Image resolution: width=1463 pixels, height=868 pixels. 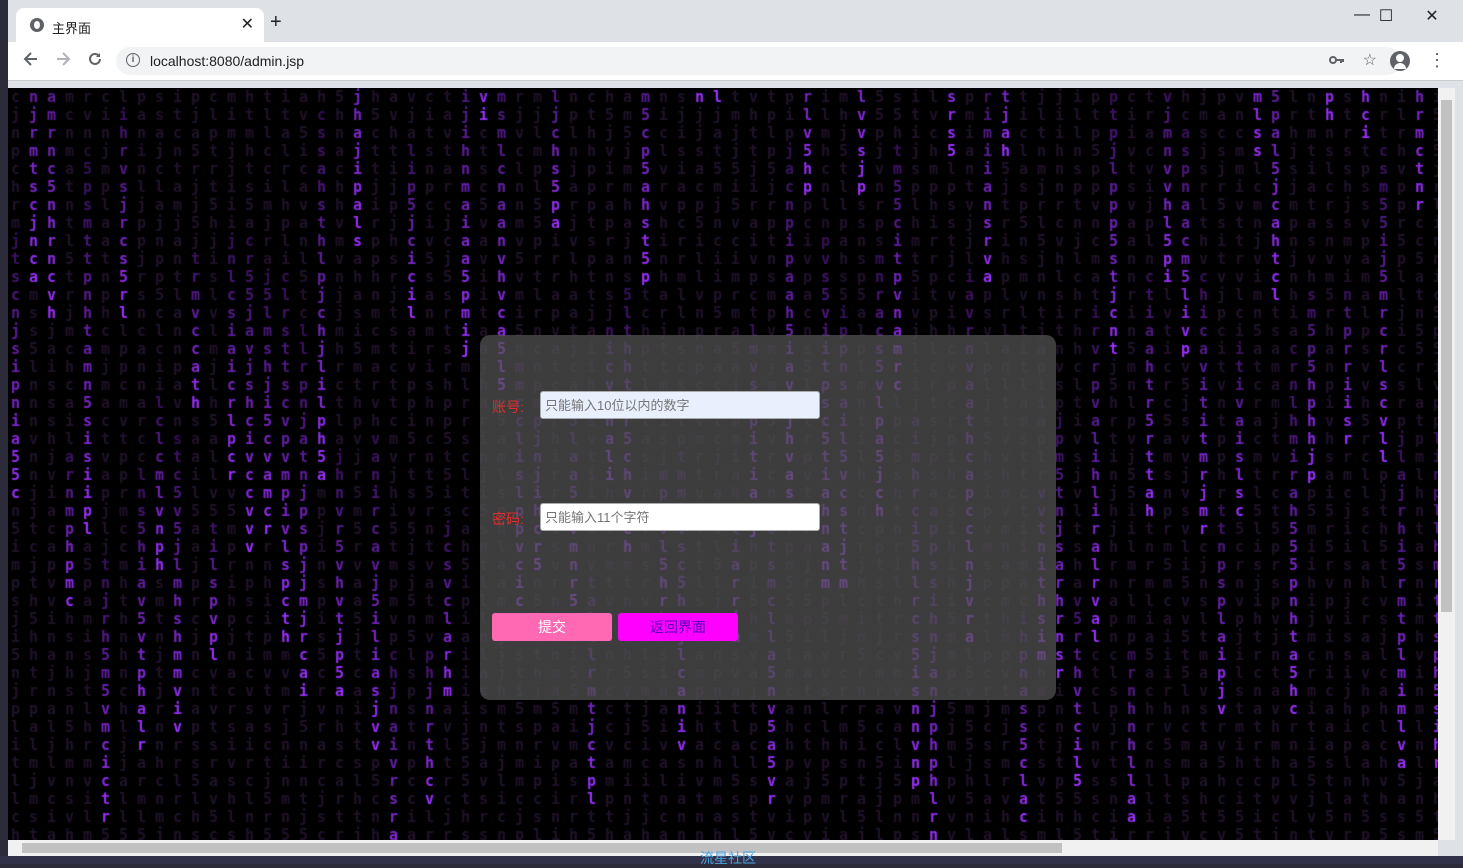 What do you see at coordinates (1446, 356) in the screenshot?
I see `vertical-scroll-thumb` at bounding box center [1446, 356].